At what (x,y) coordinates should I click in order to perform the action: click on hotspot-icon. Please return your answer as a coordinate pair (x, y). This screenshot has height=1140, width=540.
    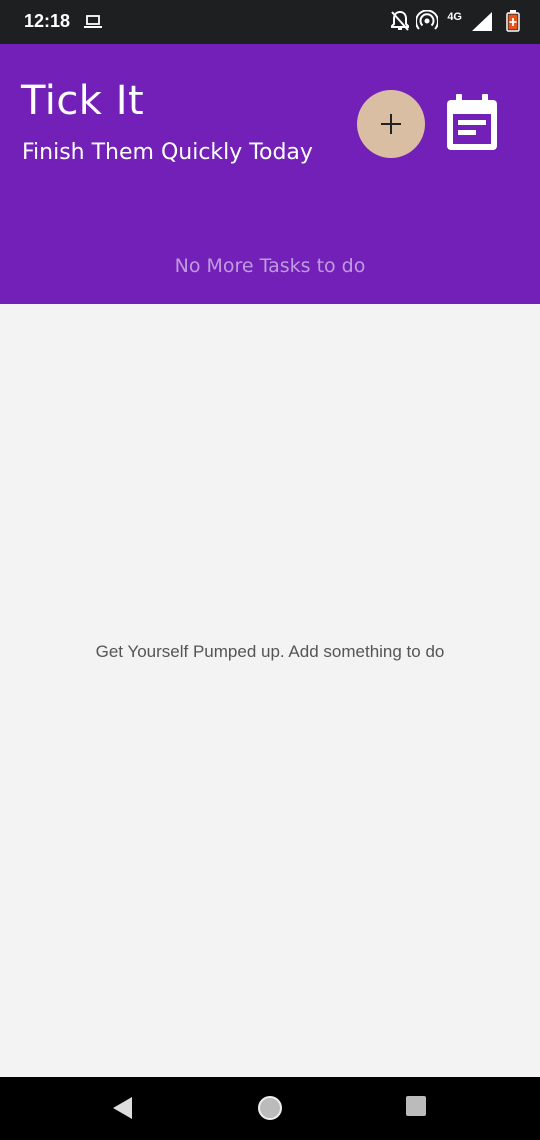
    Looking at the image, I should click on (427, 20).